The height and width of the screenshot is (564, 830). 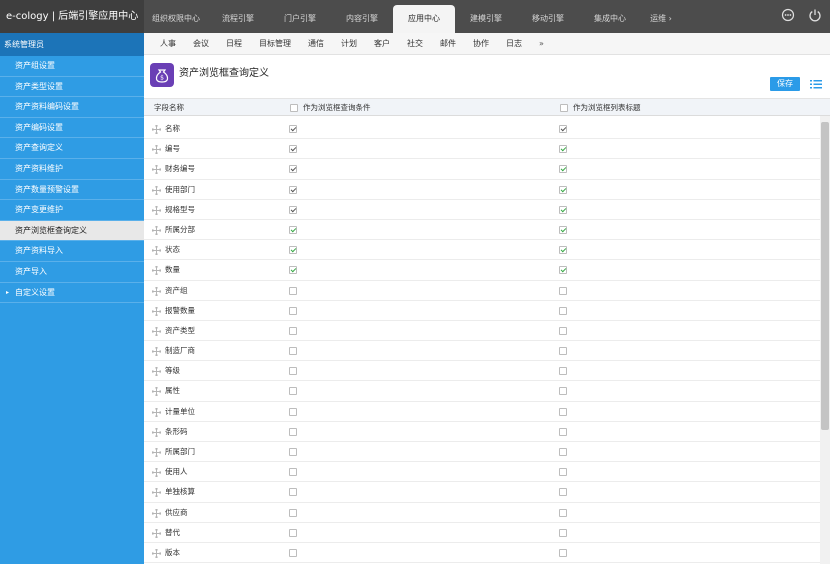 What do you see at coordinates (294, 107) in the screenshot?
I see `select-all-query-checkbox` at bounding box center [294, 107].